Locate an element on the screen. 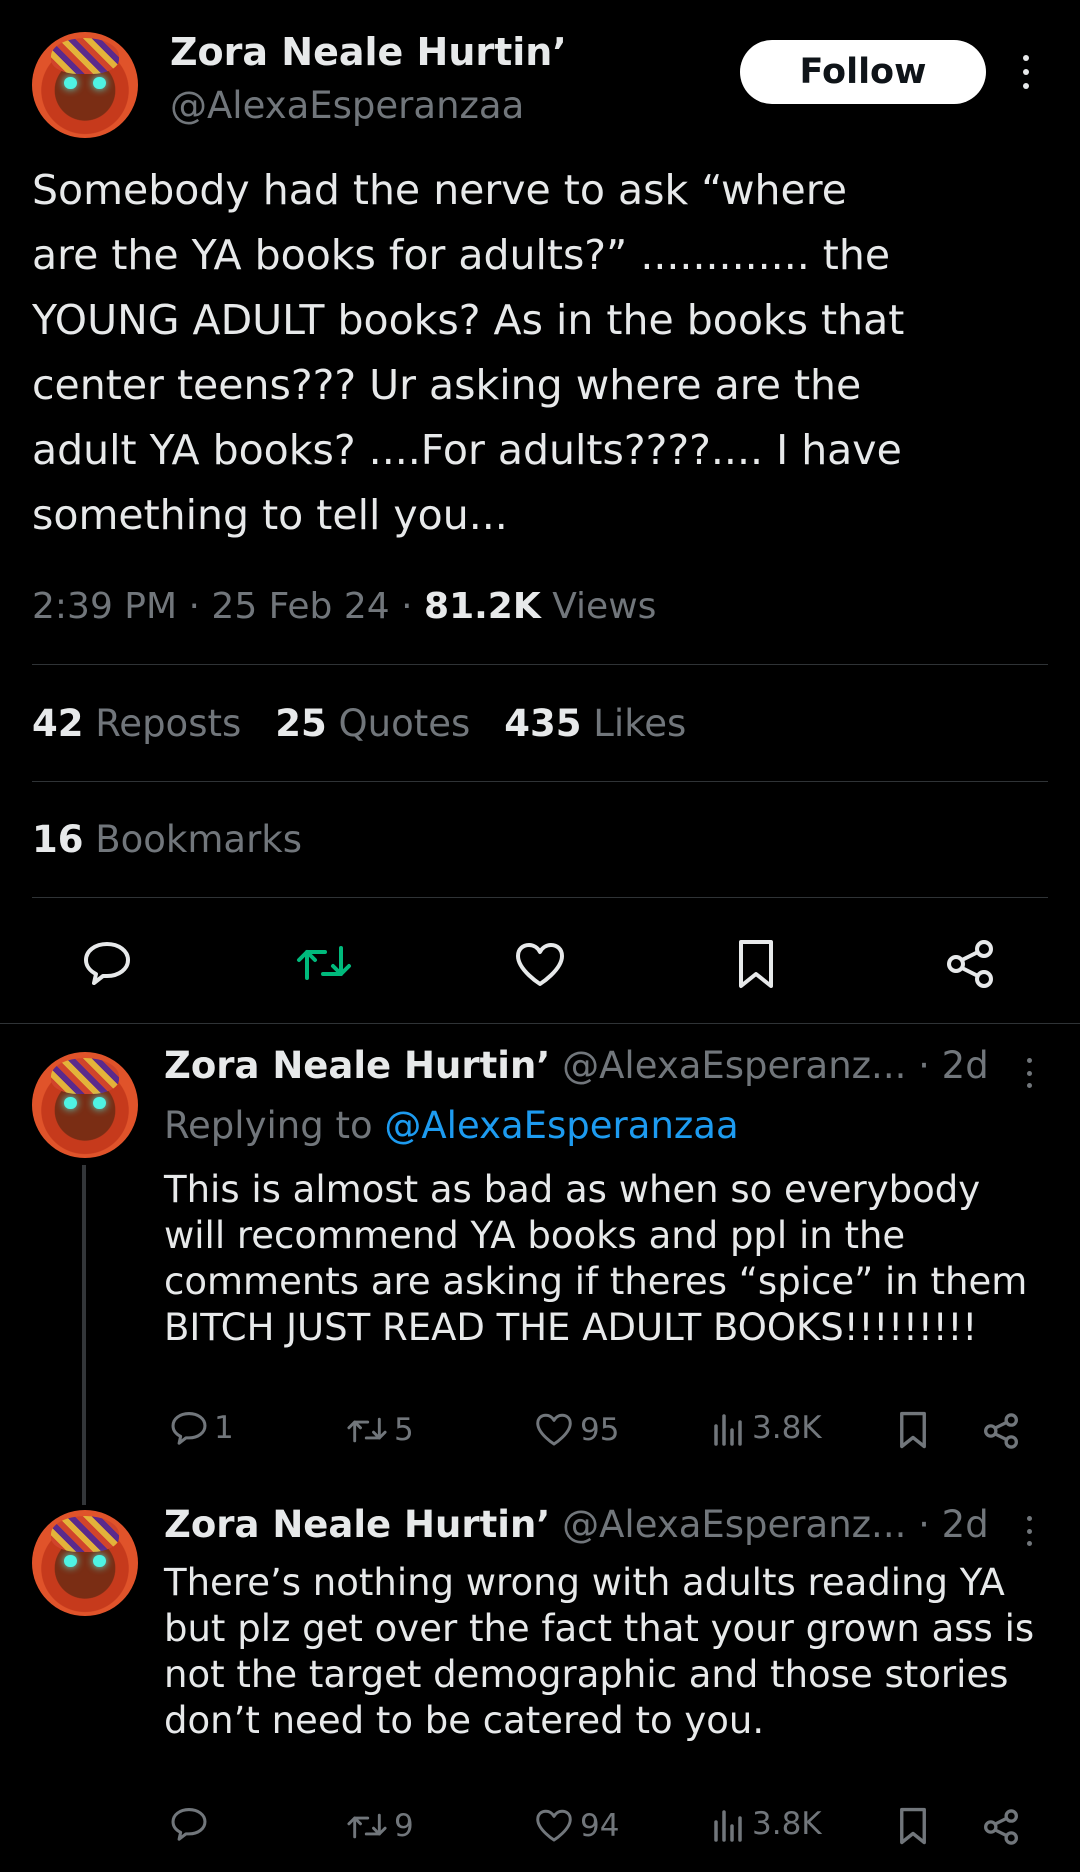 The width and height of the screenshot is (1080, 1872). author-handle: @AlexaEsperanzaa is located at coordinates (347, 105).